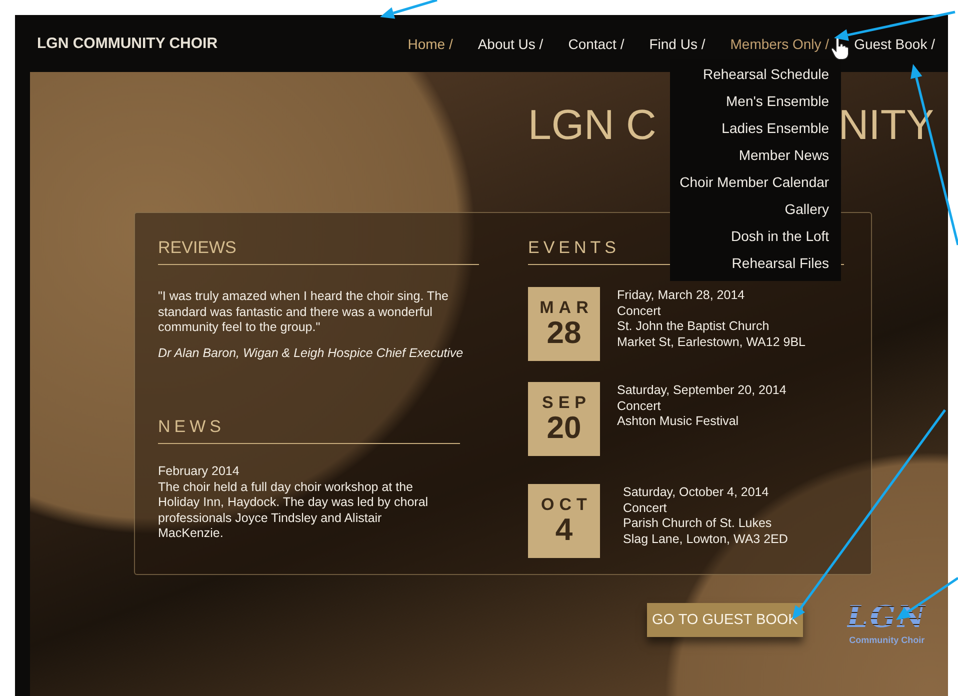  I want to click on review-quote: "I was truly amazed when I heard the choir sing. The standard was fantastic and there was a wonderful community feel to the group.", so click(304, 312).